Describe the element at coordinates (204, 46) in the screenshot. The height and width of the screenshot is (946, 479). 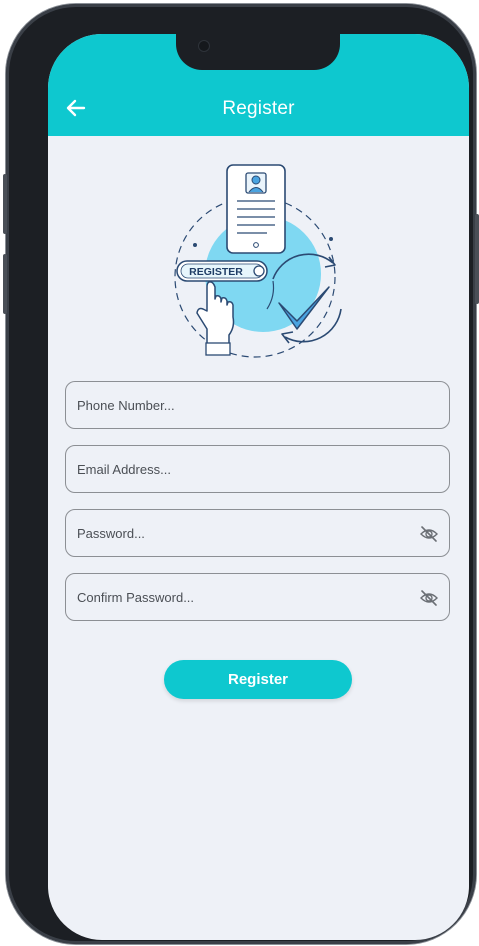
I see `front-camera-icon` at that location.